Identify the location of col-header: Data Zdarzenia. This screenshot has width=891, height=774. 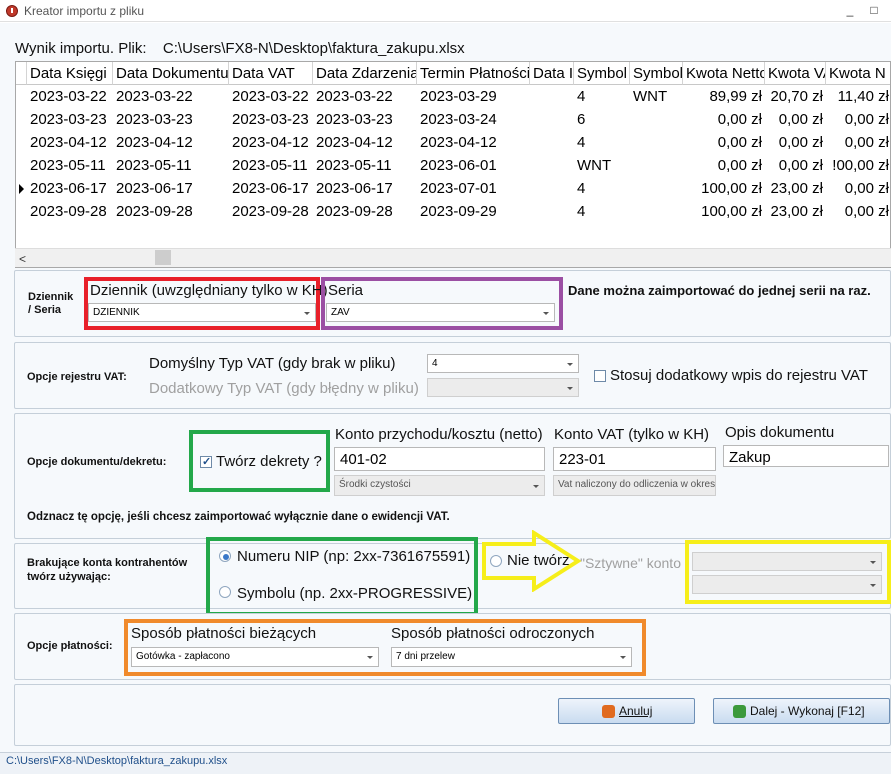
(365, 73).